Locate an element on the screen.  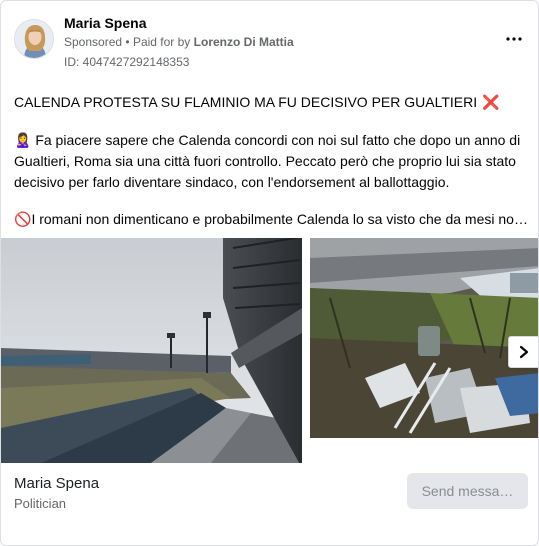
carousel-next-button is located at coordinates (523, 352).